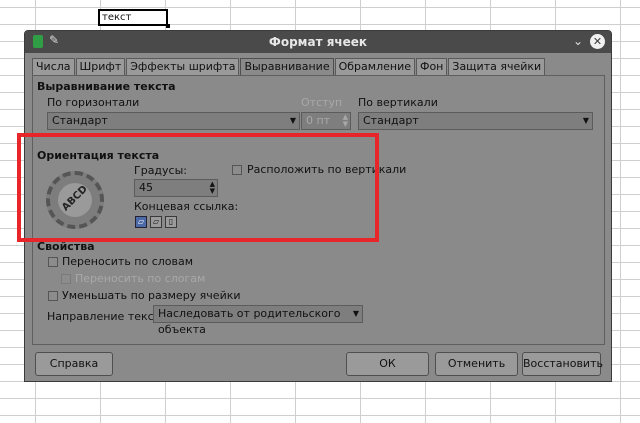 The image size is (640, 423). Describe the element at coordinates (53, 262) in the screenshot. I see `wrap-text-checkbox` at that location.